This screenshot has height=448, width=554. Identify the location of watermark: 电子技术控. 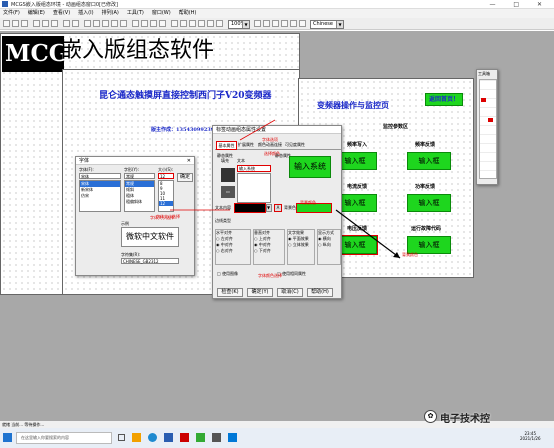
(465, 419).